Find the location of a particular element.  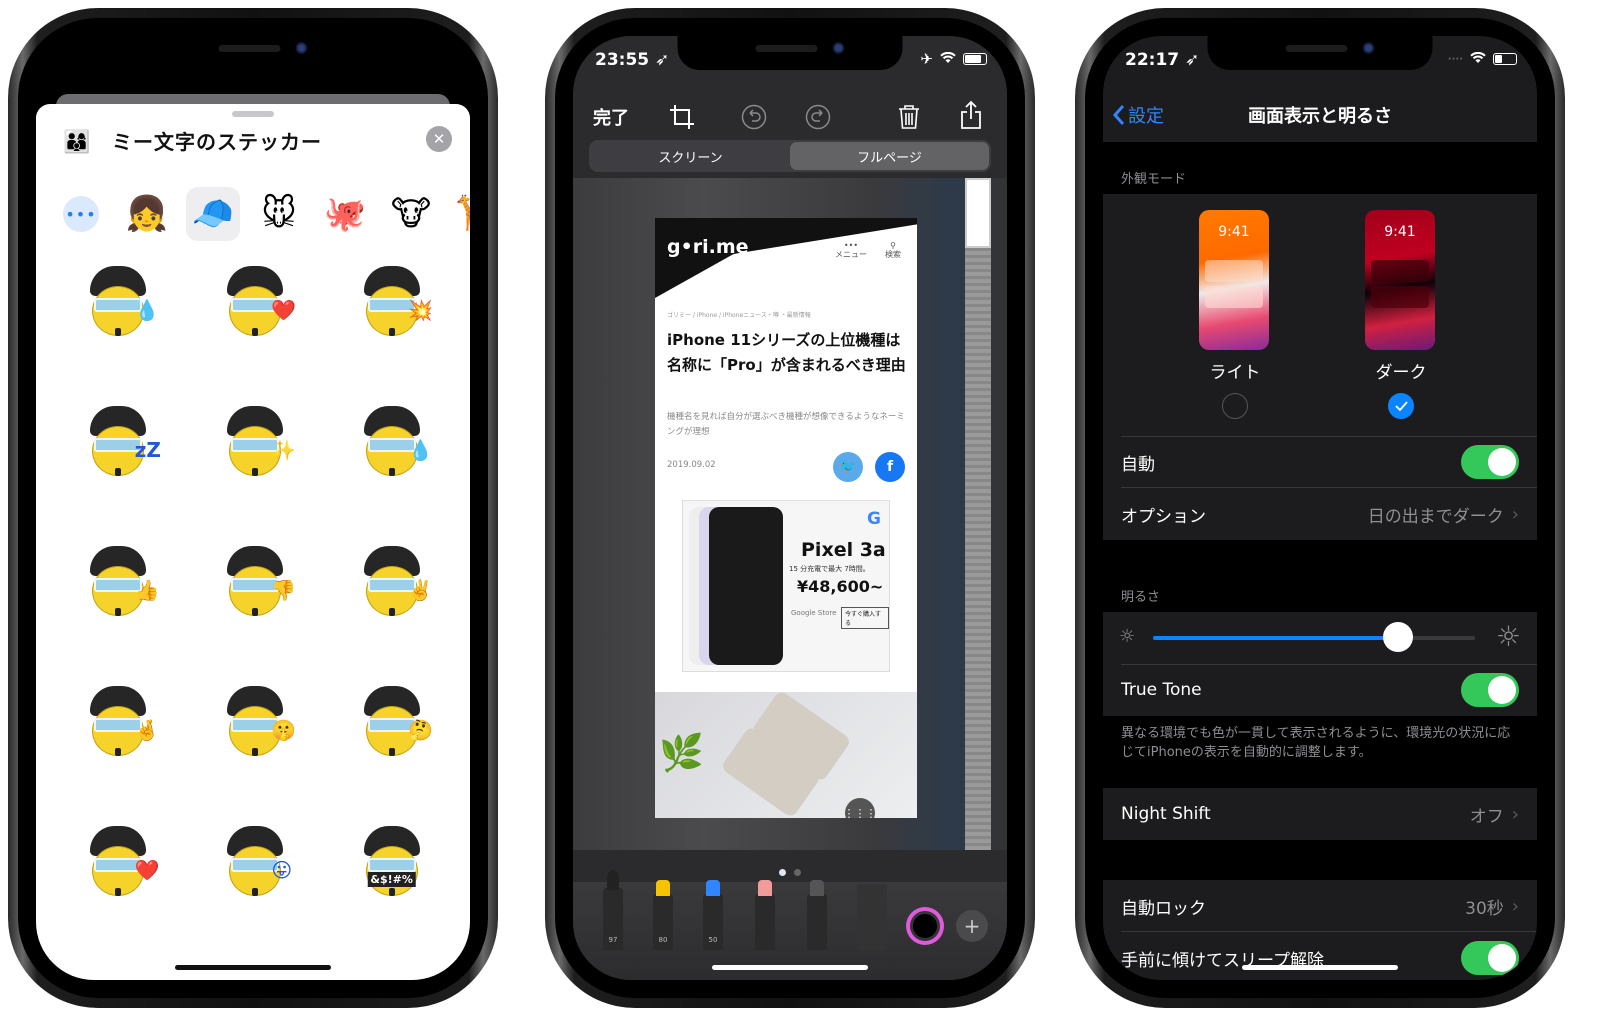

appearance-group: 9:41 ライト 9:41 ダーク 自動 オプション 日の出までダーク › is located at coordinates (1320, 367).